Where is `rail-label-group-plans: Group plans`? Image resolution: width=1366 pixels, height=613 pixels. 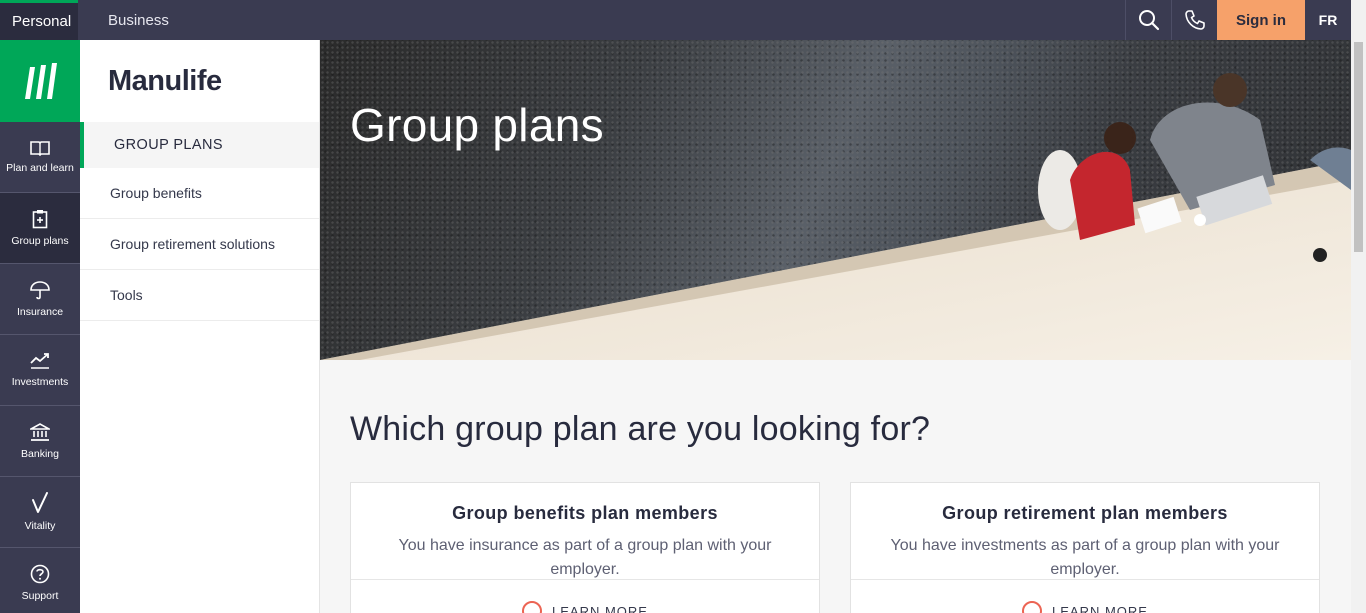 rail-label-group-plans: Group plans is located at coordinates (40, 241).